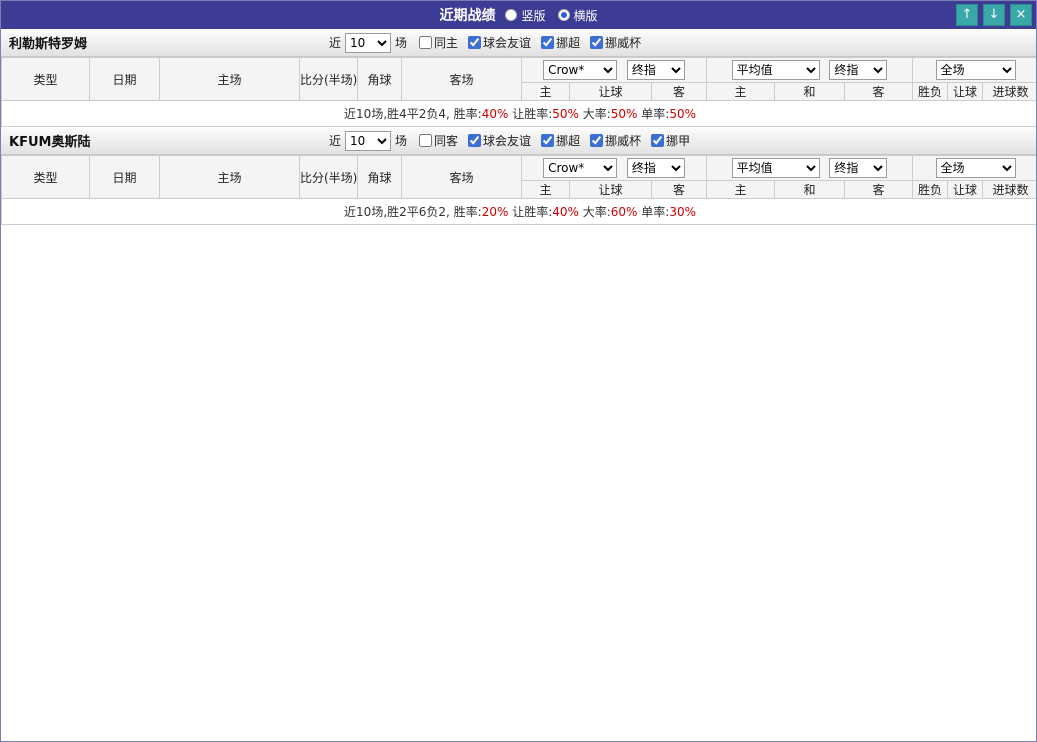 This screenshot has width=1037, height=742. I want to click on competition-filters: 同主 球会友谊 挪超 挪威杯, so click(530, 42).